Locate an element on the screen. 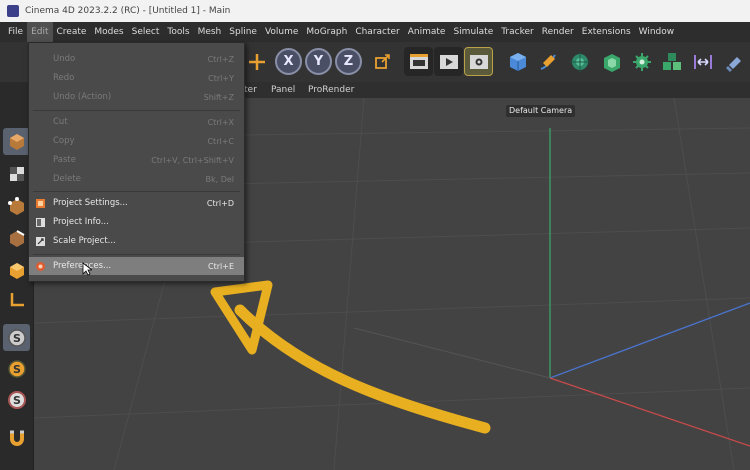 The height and width of the screenshot is (470, 750). project-info-icon is located at coordinates (40, 222).